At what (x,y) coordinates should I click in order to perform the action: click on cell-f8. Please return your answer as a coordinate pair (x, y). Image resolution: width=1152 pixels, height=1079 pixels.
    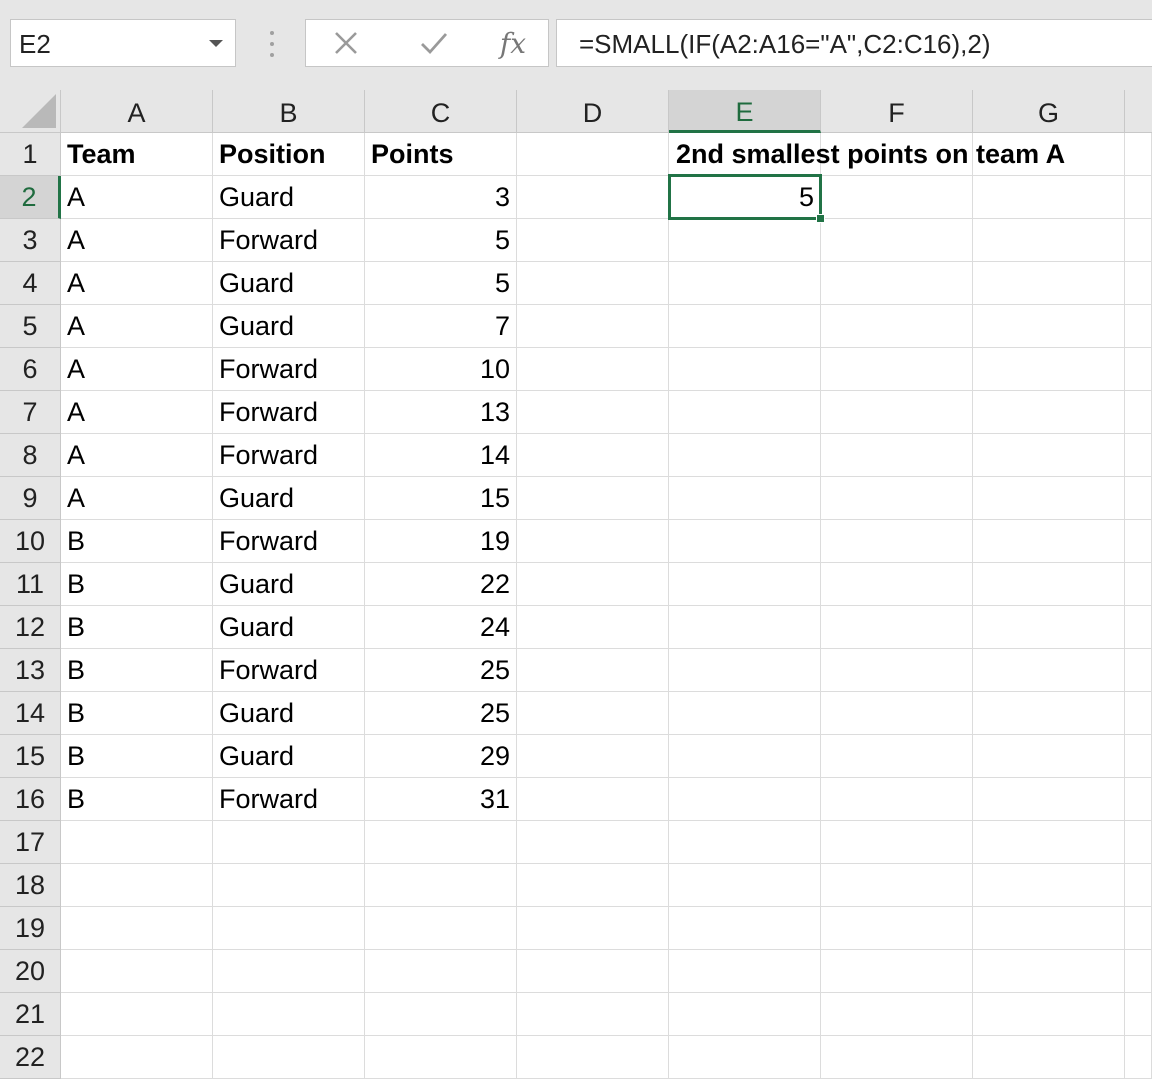
    Looking at the image, I should click on (897, 455).